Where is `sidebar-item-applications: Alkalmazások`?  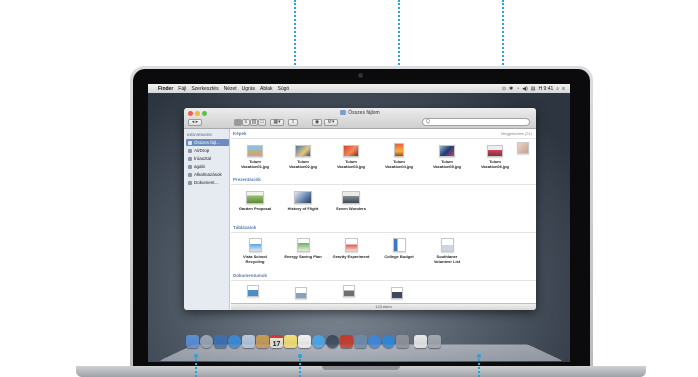
sidebar-item-applications: Alkalmazások is located at coordinates (207, 174).